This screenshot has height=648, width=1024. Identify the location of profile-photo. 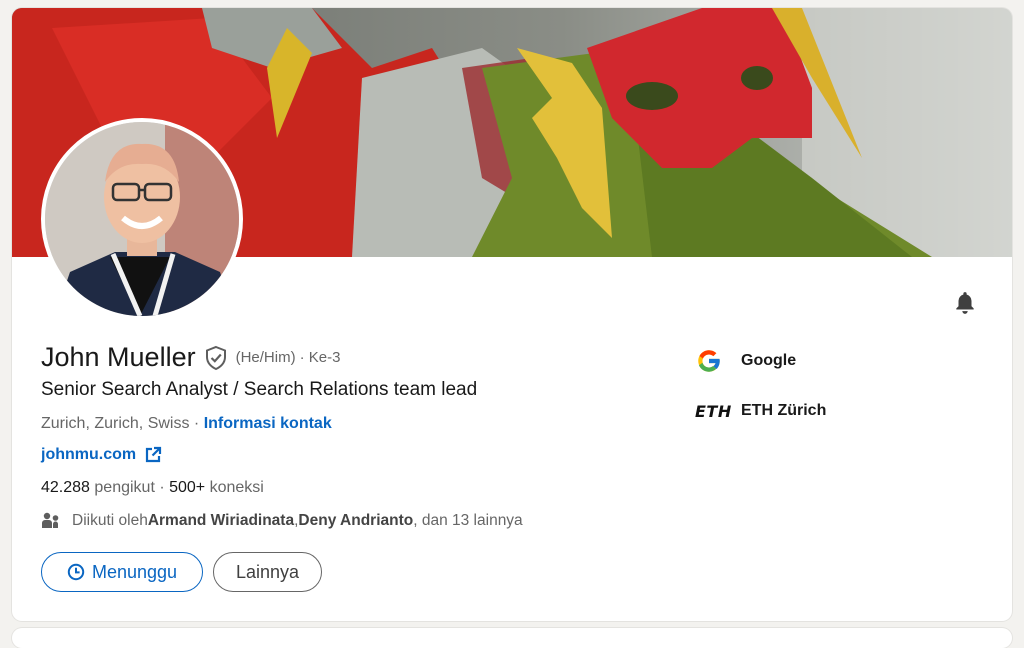
(142, 219).